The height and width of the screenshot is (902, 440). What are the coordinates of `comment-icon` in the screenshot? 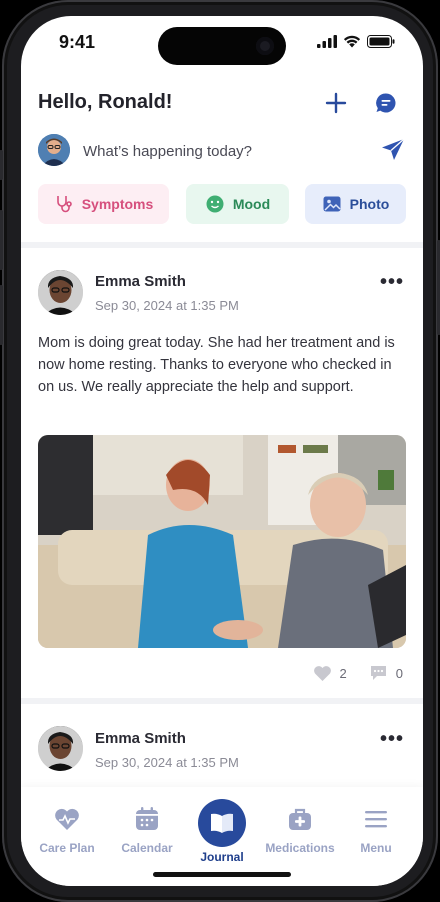 It's located at (378, 673).